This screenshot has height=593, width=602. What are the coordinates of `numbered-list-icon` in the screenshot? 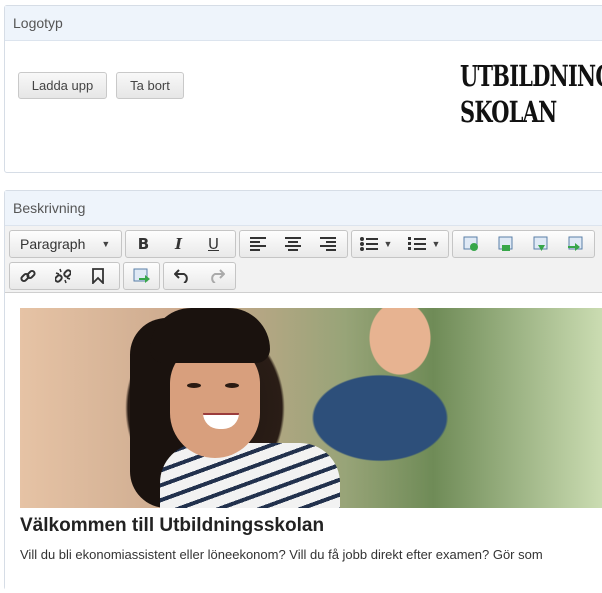 It's located at (416, 243).